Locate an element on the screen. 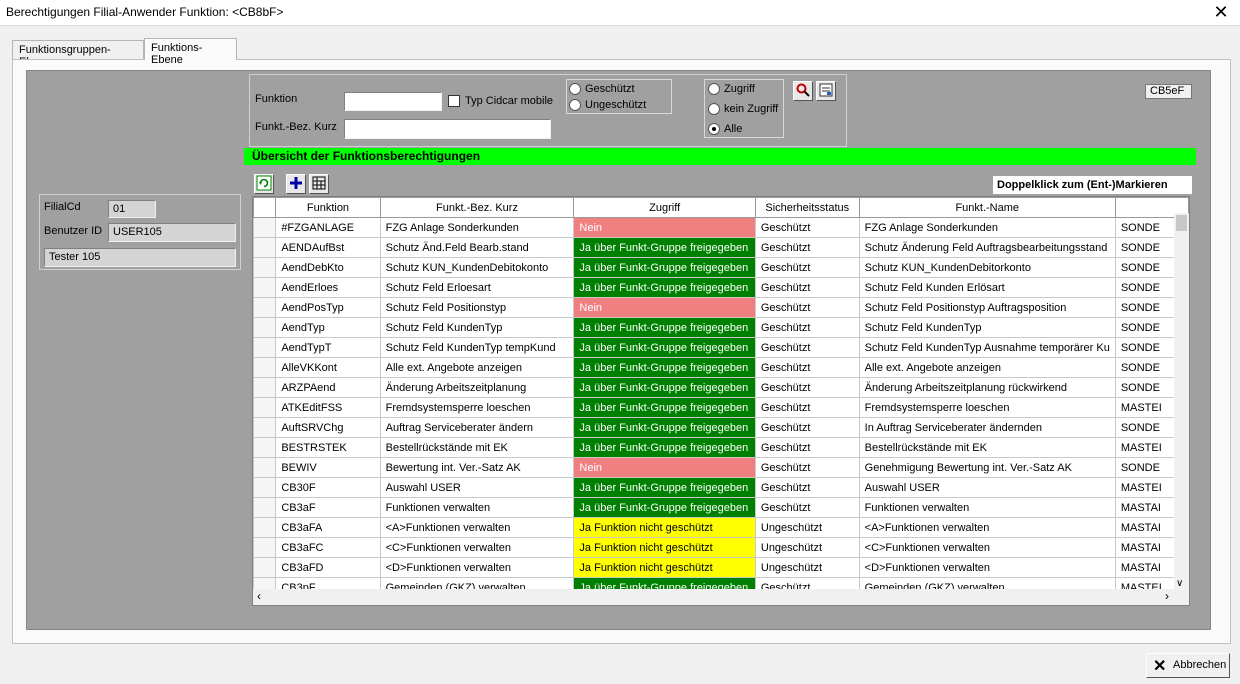 This screenshot has height=684, width=1240. scroll-thumb is located at coordinates (1181, 223).